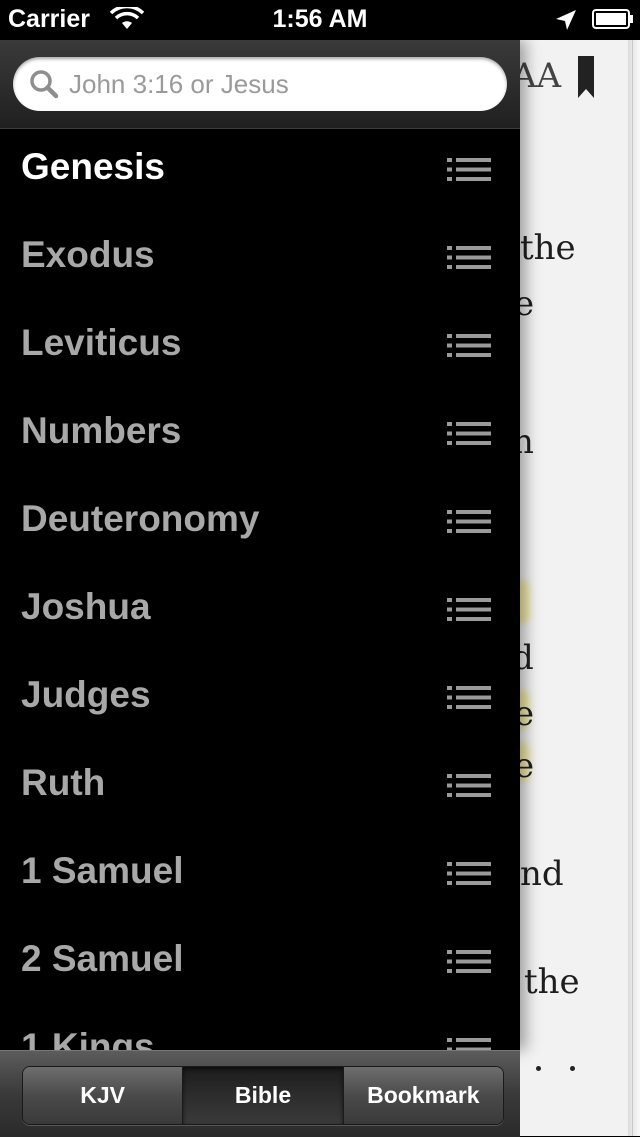 This screenshot has height=1137, width=640. I want to click on segment-bookmark: Bookmark, so click(423, 1095).